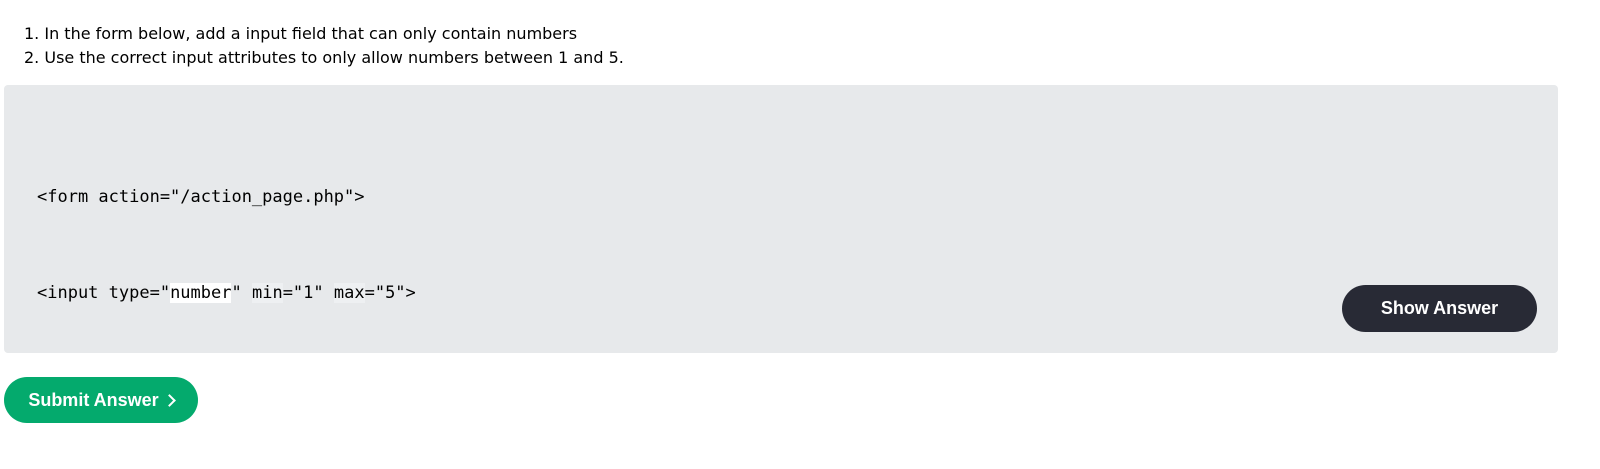 The height and width of the screenshot is (469, 1600). I want to click on max-answer-field: max, so click(349, 293).